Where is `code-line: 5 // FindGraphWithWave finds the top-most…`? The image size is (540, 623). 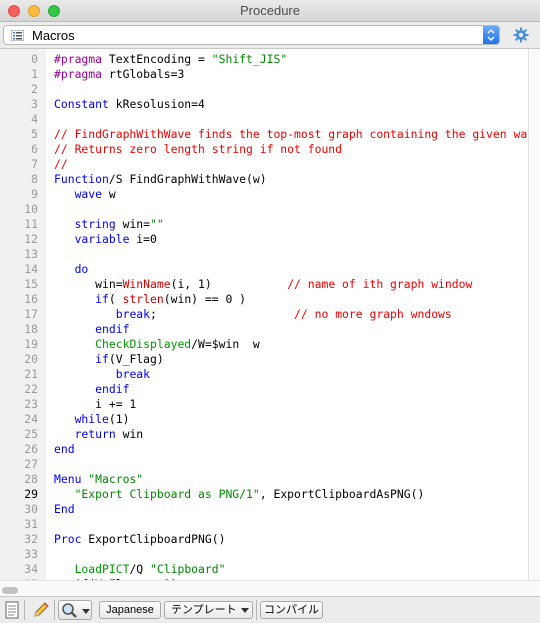
code-line: 5 // FindGraphWithWave finds the top-most… is located at coordinates (264, 134).